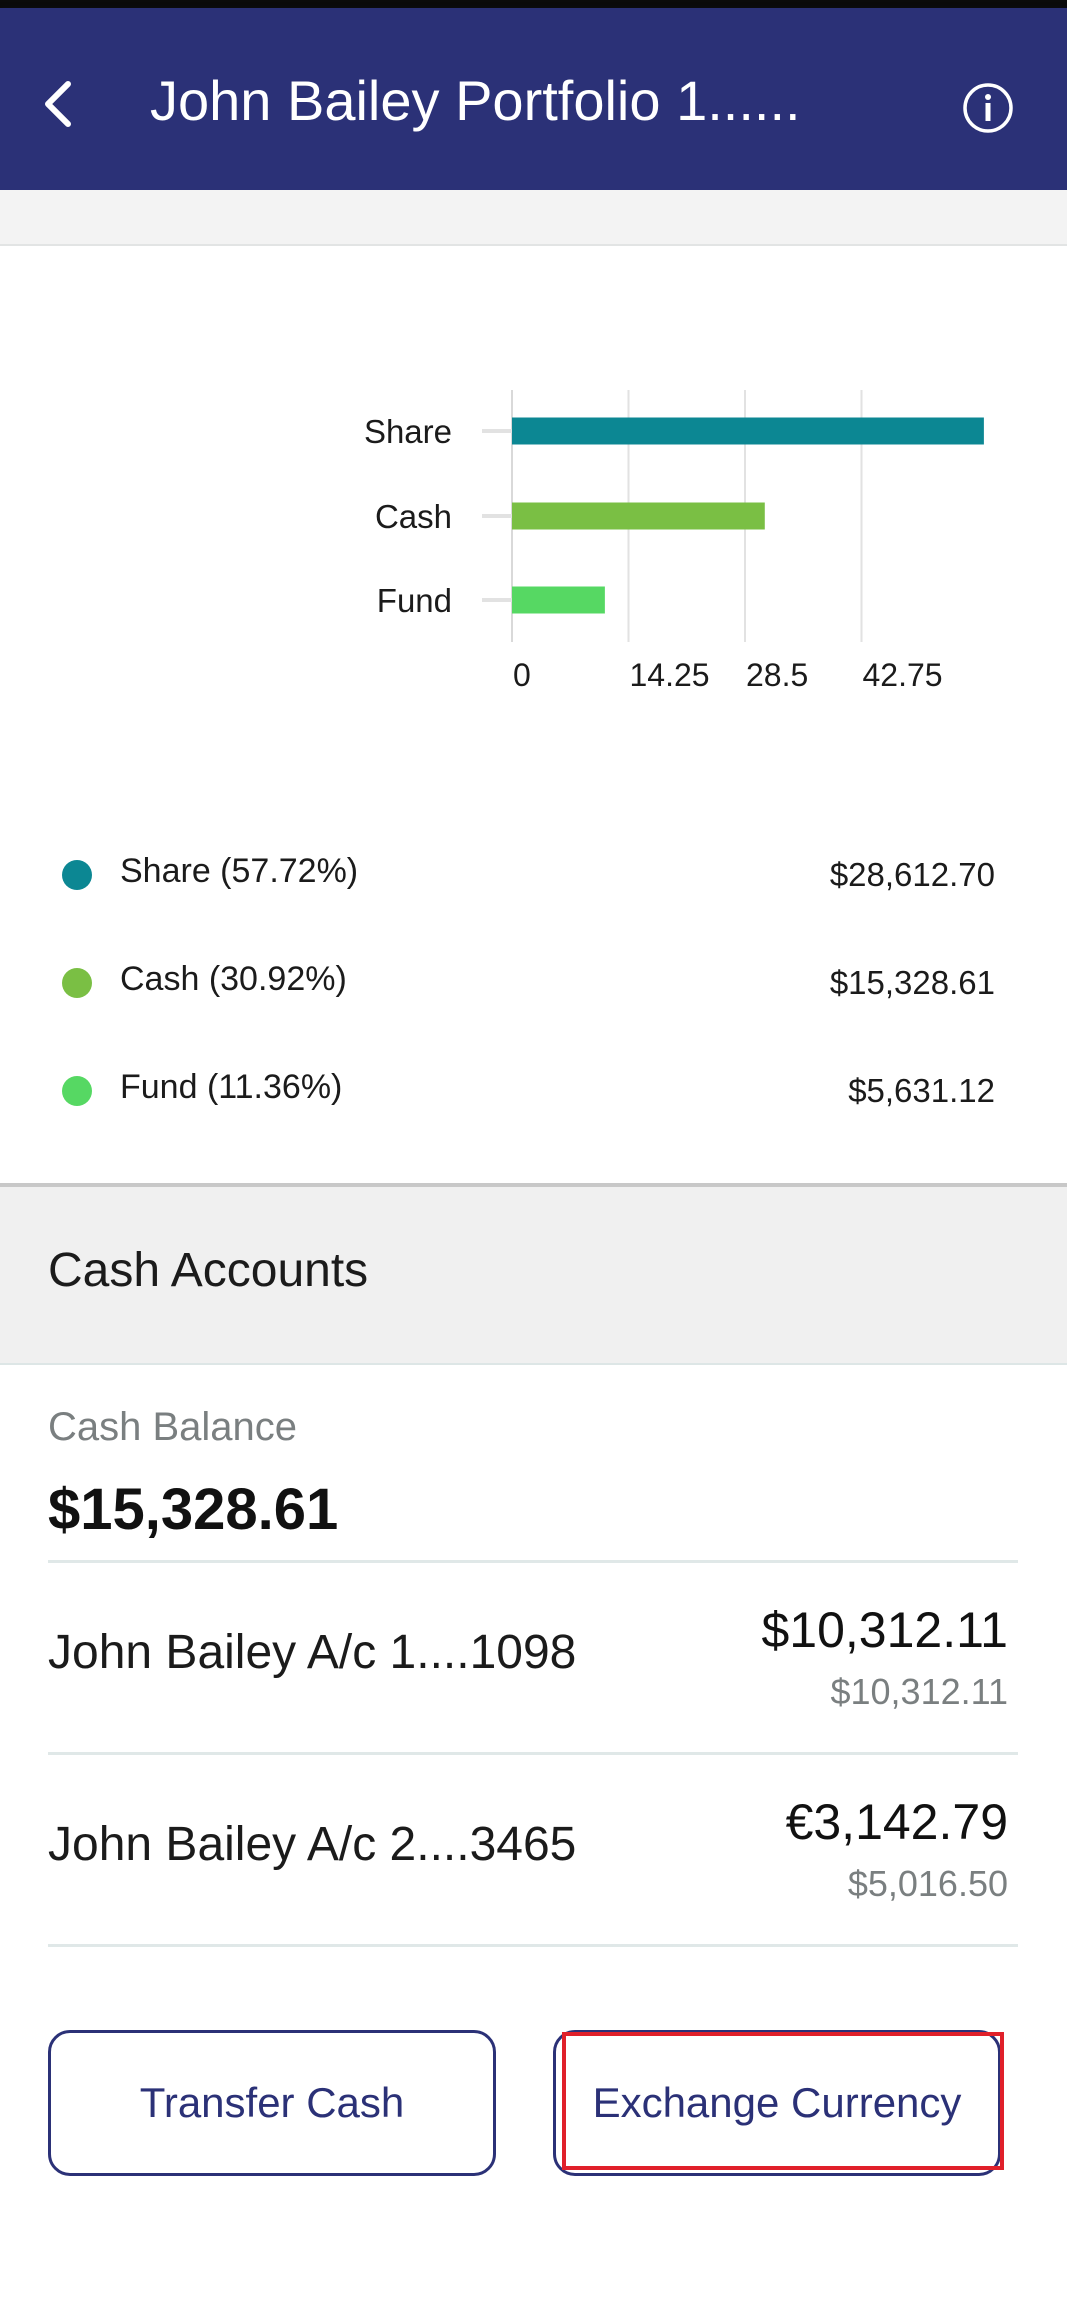 The width and height of the screenshot is (1067, 2299). I want to click on legend-item-cash: Cash (30.92%) $15,328.61, so click(533, 982).